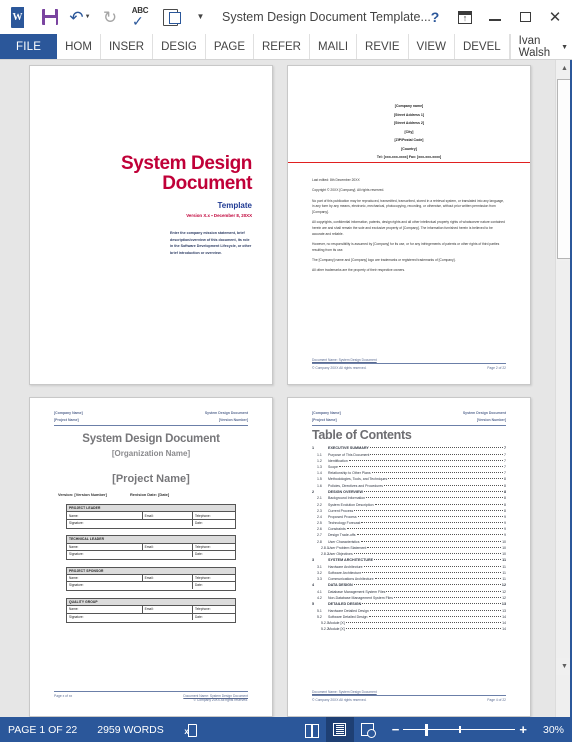 Image resolution: width=572 pixels, height=742 pixels. Describe the element at coordinates (409, 448) in the screenshot. I see `toc-entry: 1 EXECUTIVE SUMMARY 7` at that location.